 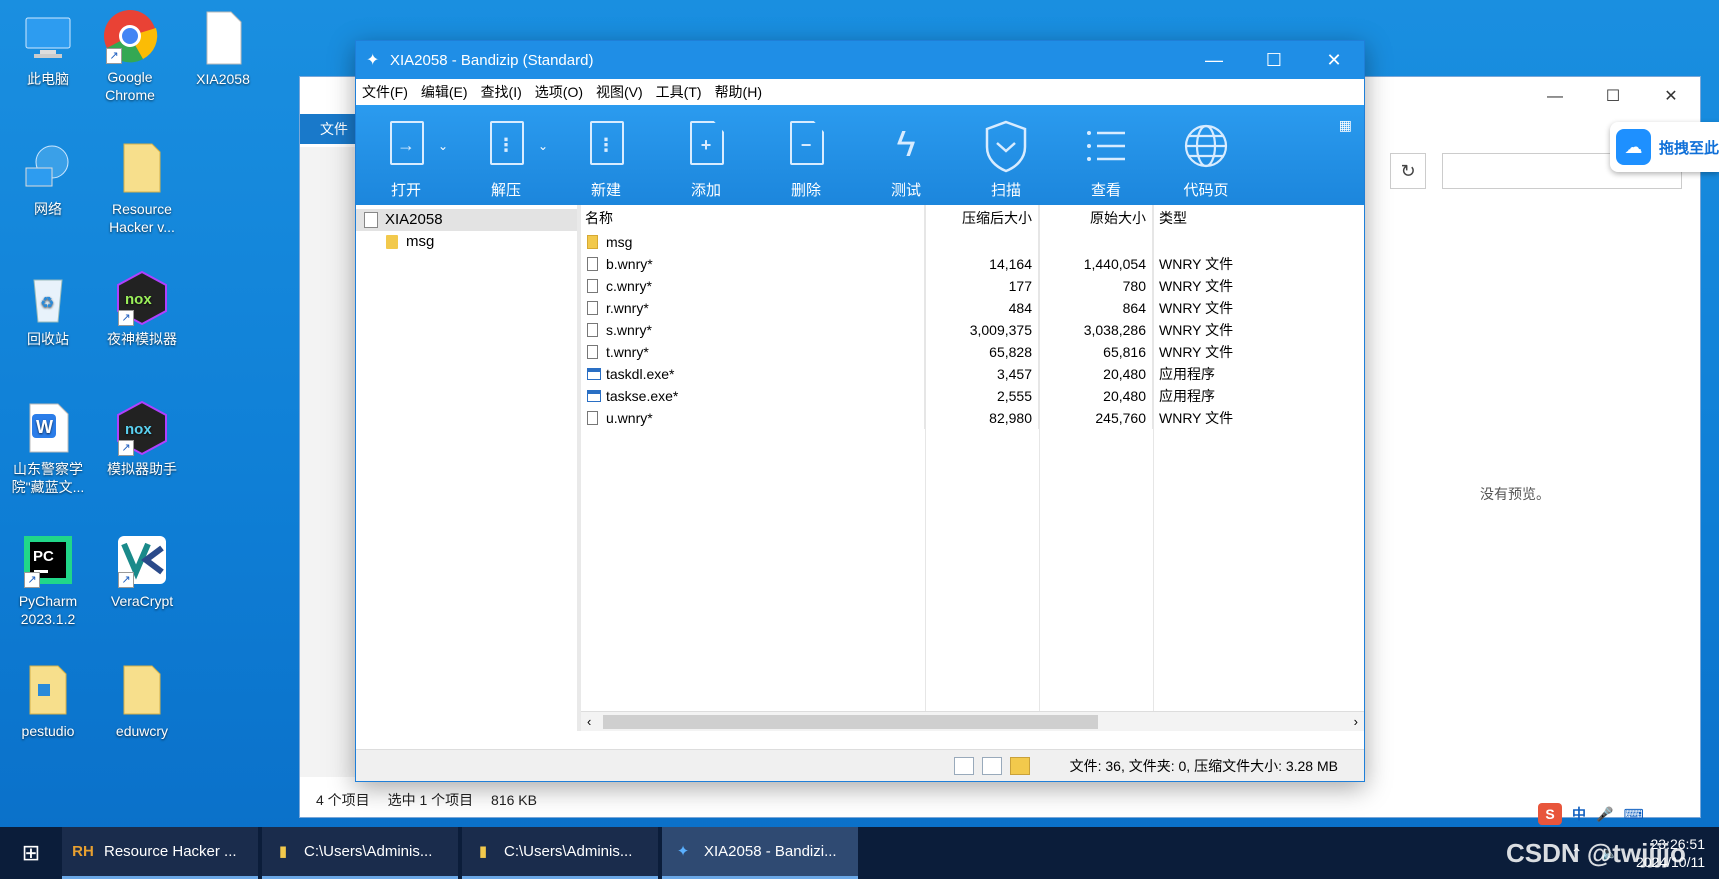 I want to click on ime-mode: 中, so click(x=1579, y=814).